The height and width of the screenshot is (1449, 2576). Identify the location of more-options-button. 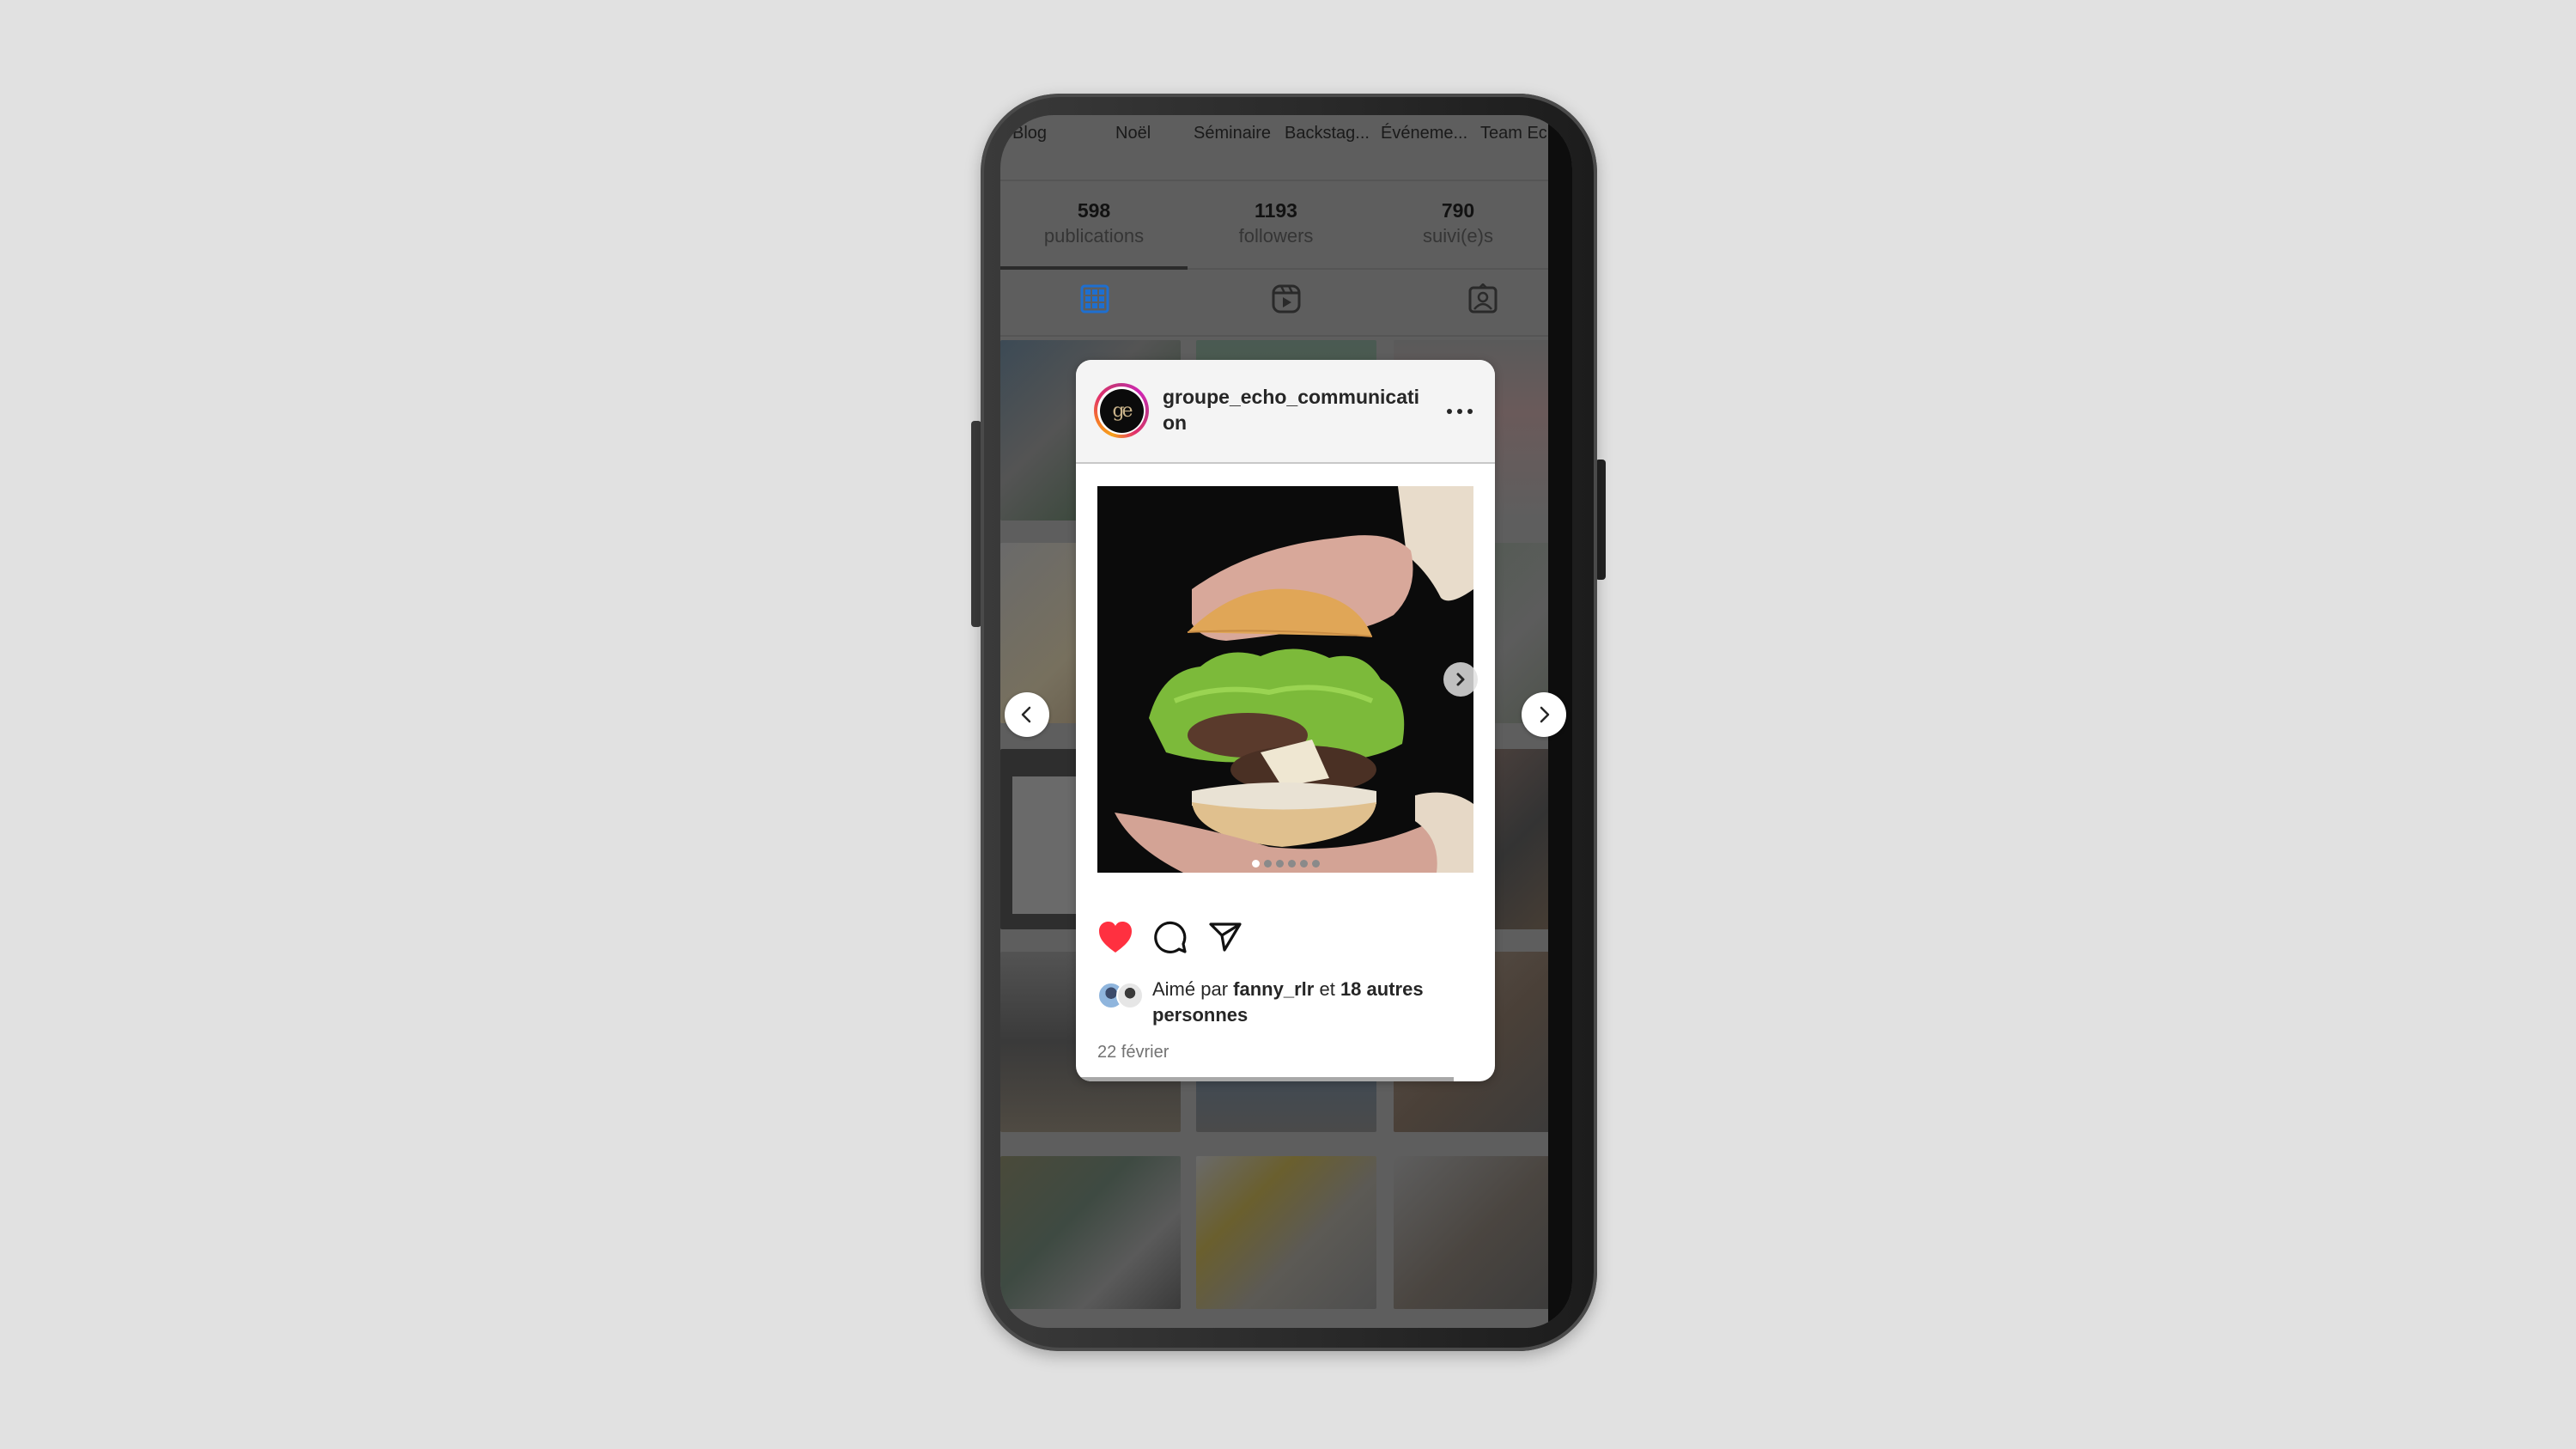
(1460, 411).